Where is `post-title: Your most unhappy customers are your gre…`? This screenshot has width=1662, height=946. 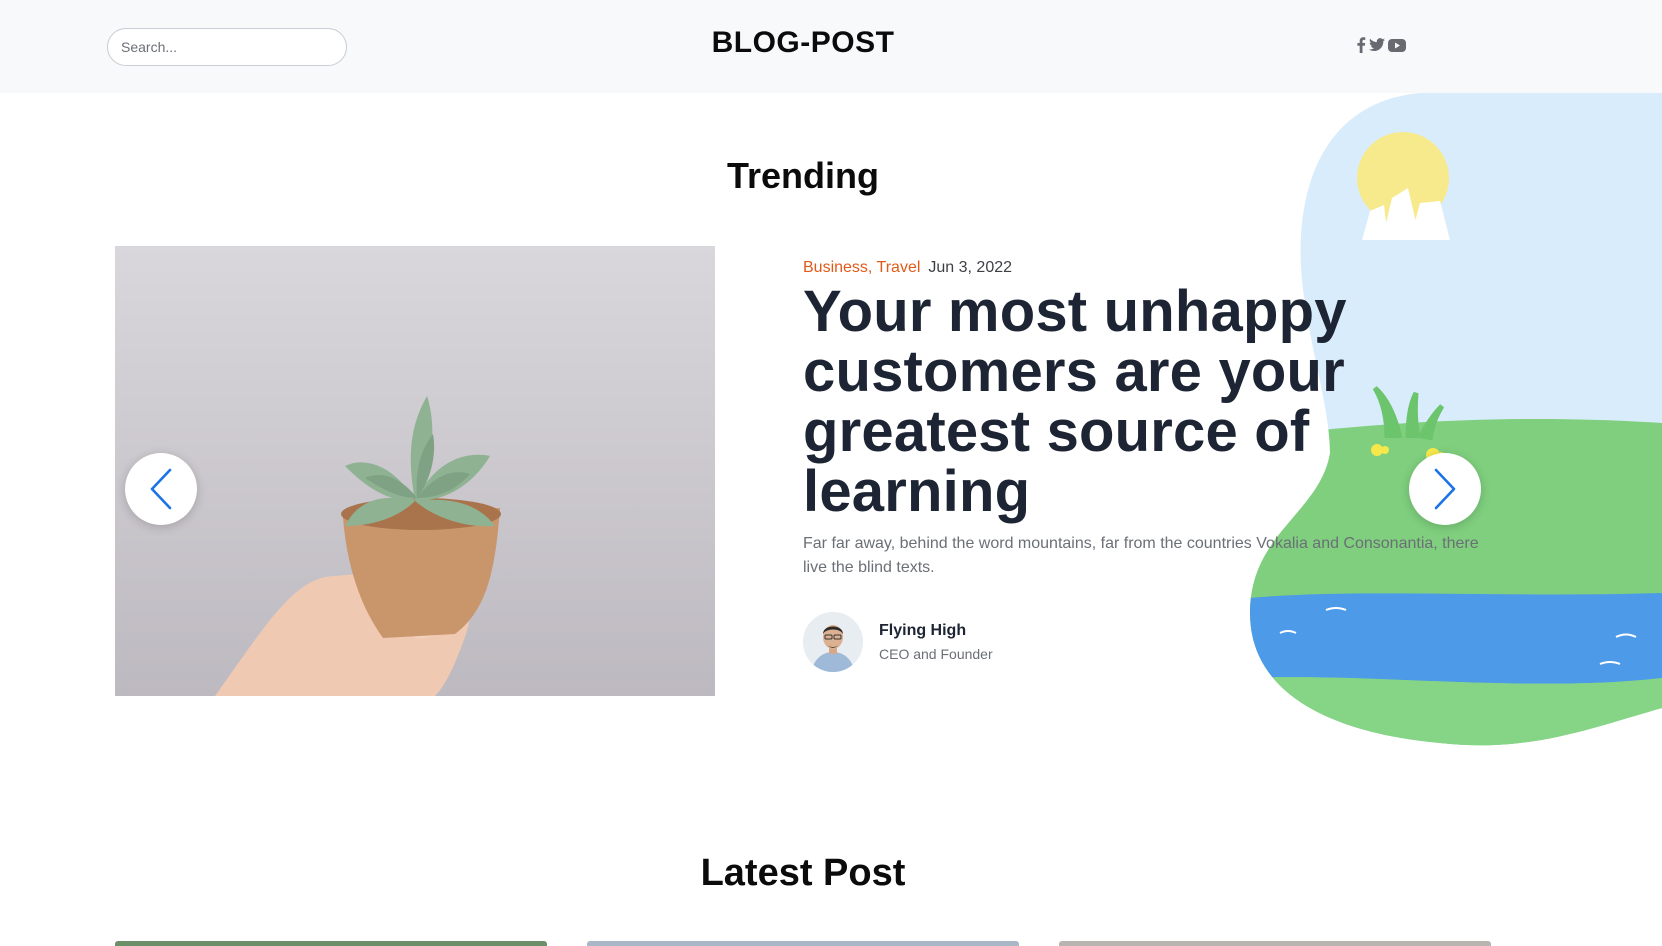
post-title: Your most unhappy customers are your gre… is located at coordinates (1123, 402).